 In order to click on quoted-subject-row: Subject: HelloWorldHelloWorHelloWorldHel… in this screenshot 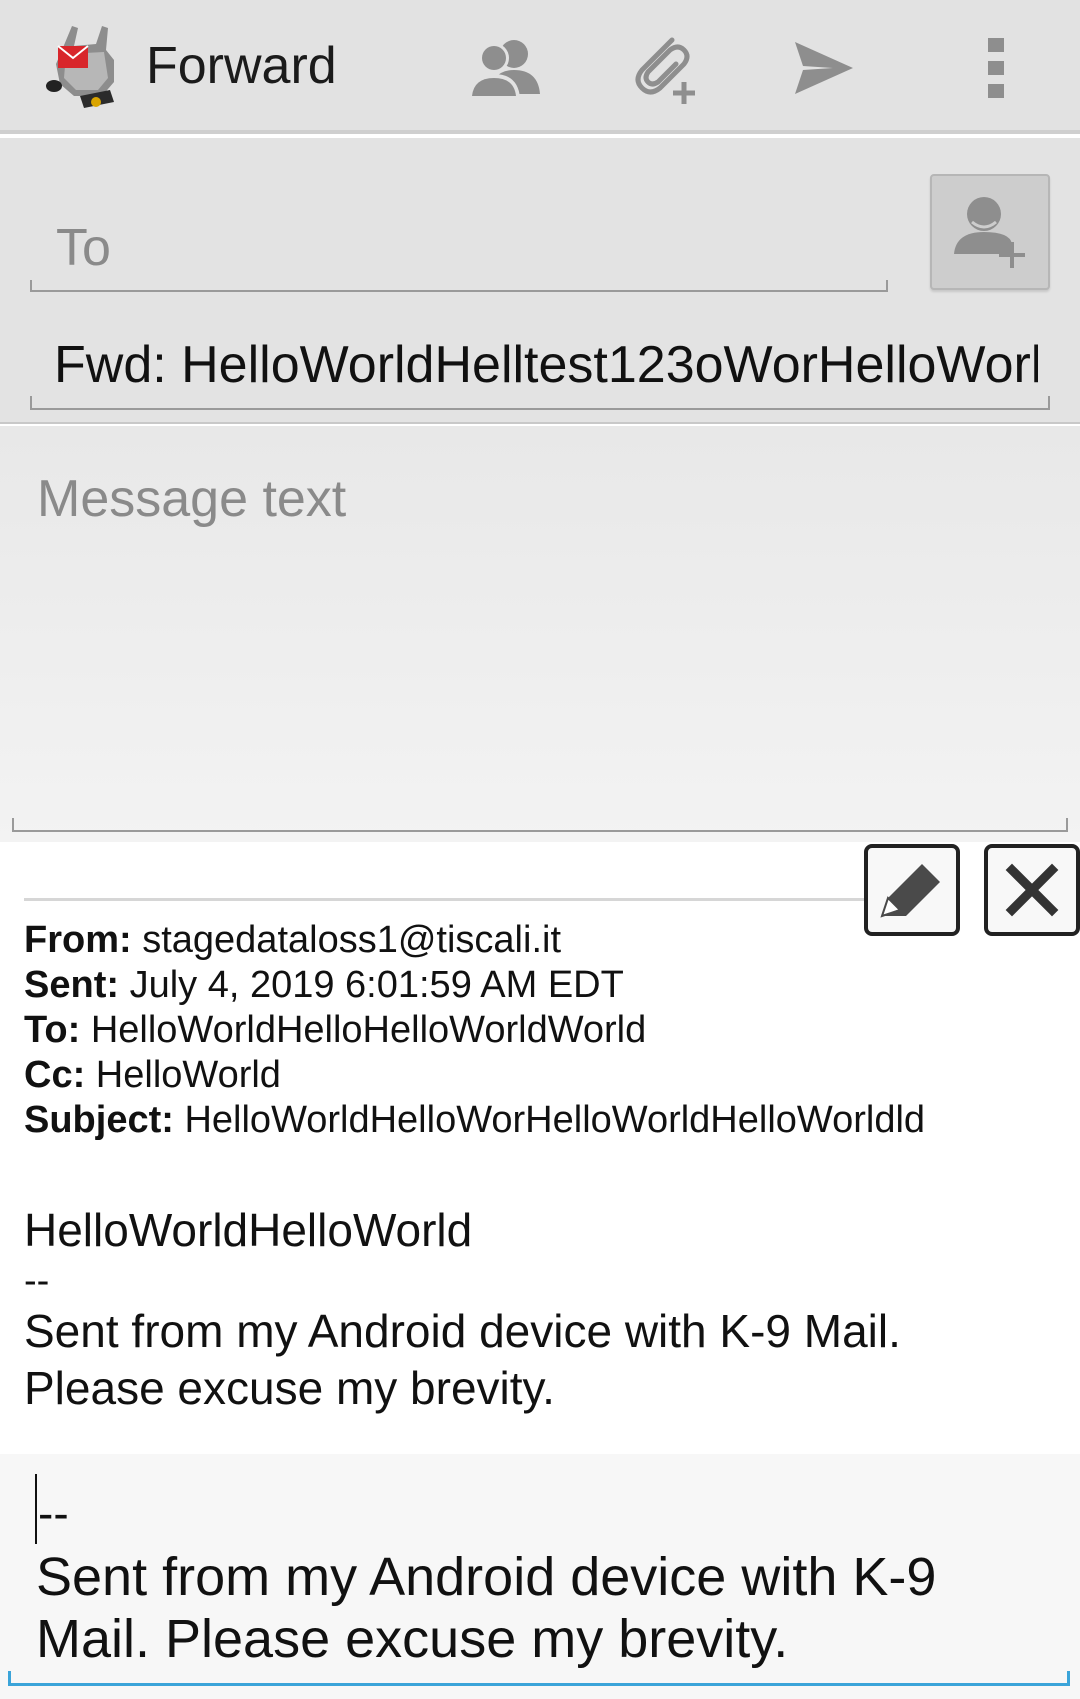, I will do `click(474, 1120)`.